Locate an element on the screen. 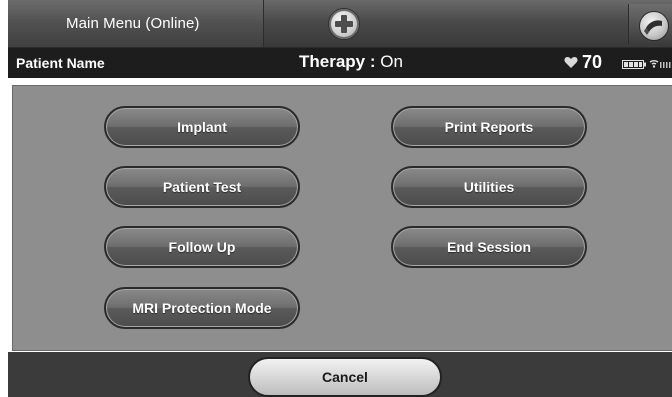  therapy-value: On is located at coordinates (391, 61).